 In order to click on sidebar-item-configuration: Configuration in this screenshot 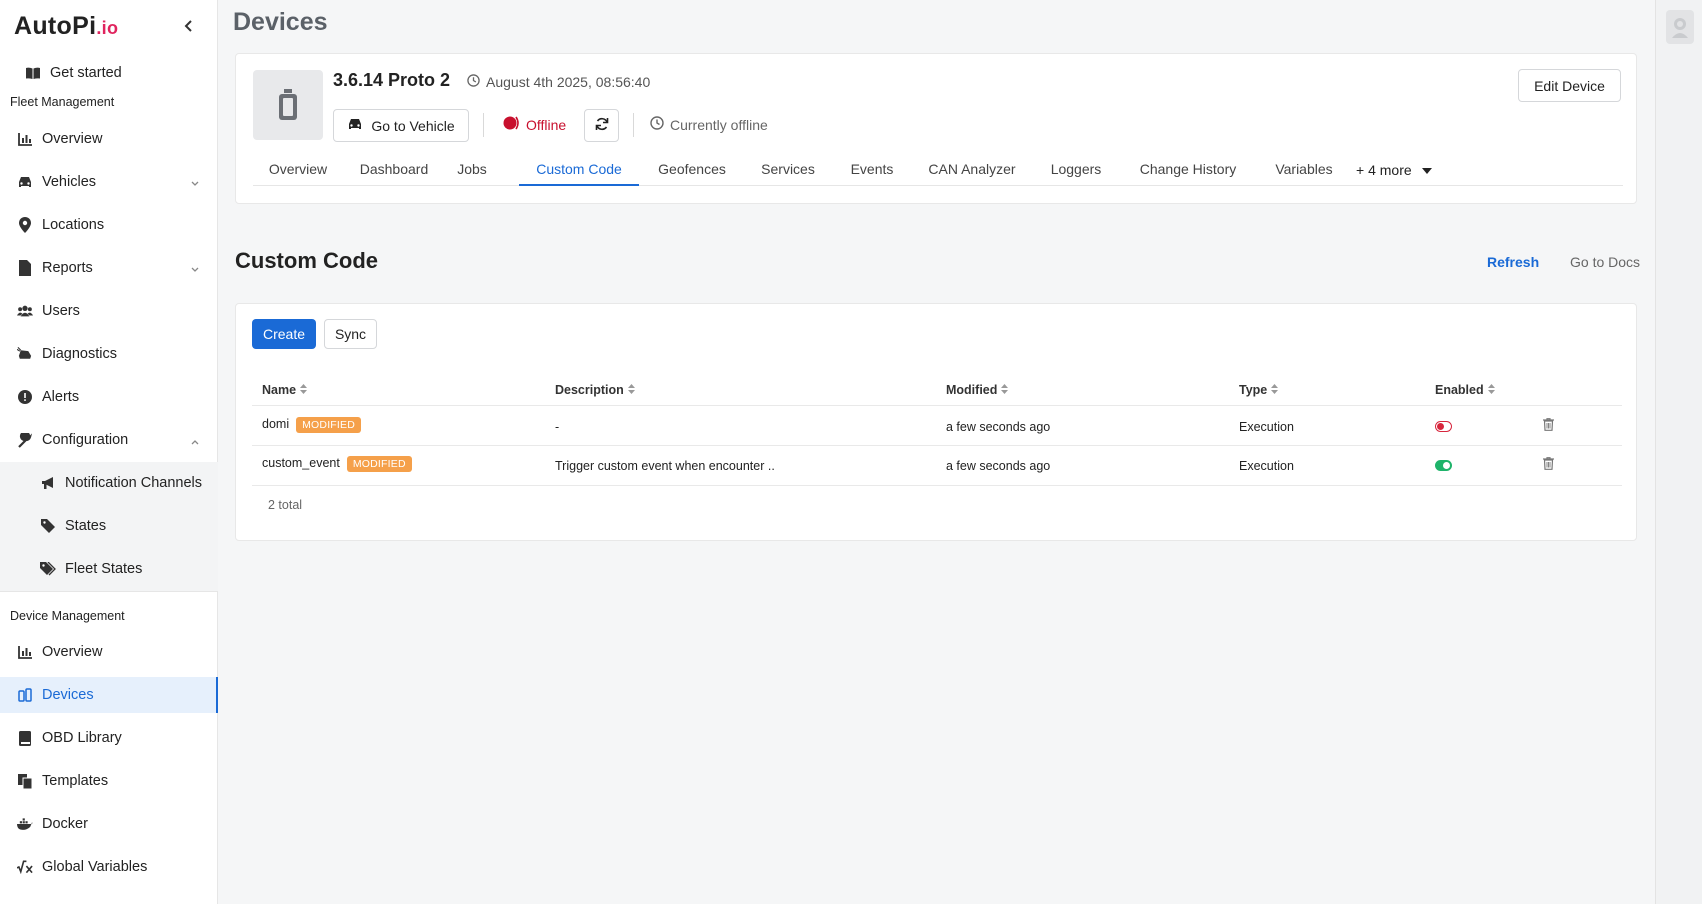, I will do `click(109, 440)`.